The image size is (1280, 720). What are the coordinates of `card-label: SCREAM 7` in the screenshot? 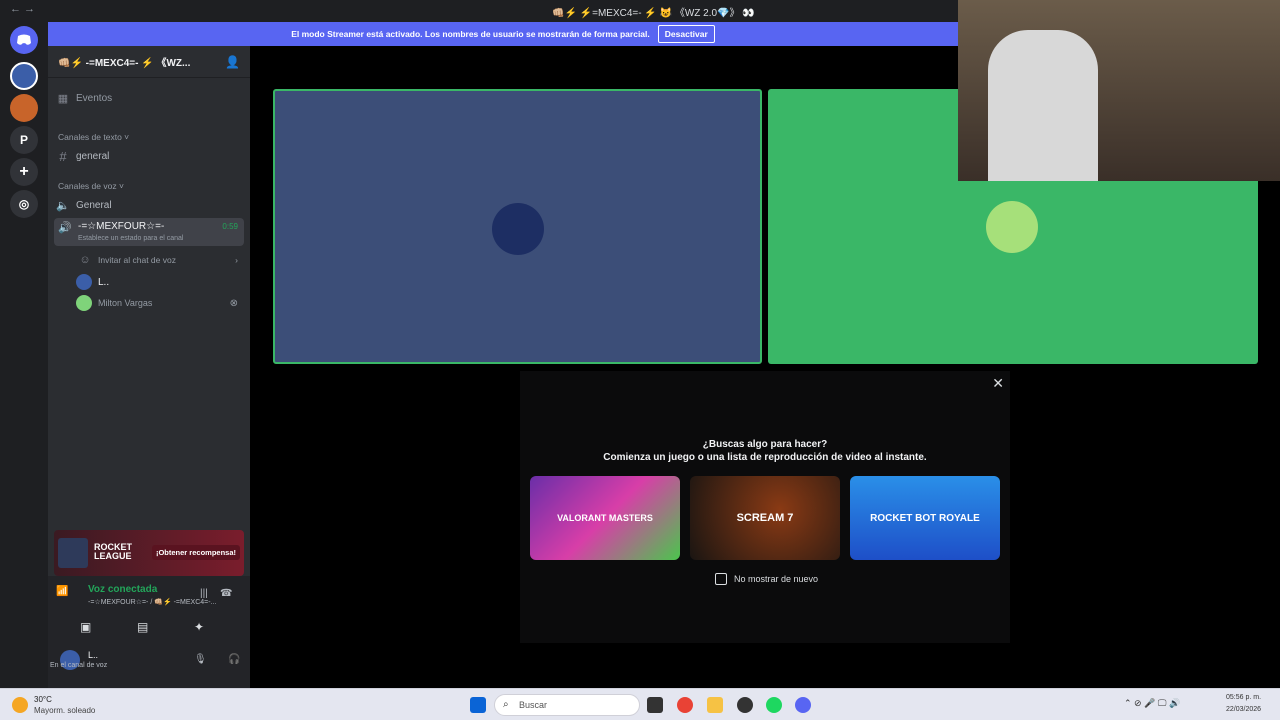 It's located at (765, 518).